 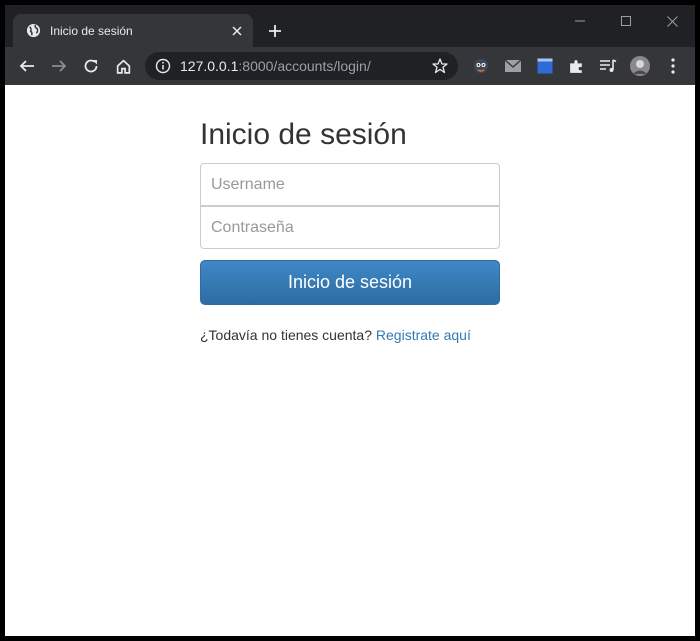 I want to click on browser-tab: Inicio de sesión, so click(x=133, y=30).